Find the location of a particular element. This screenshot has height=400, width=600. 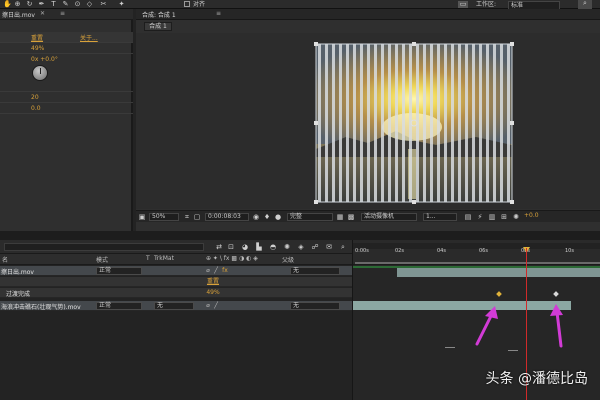

text-tool-icon: T is located at coordinates (53, 4).